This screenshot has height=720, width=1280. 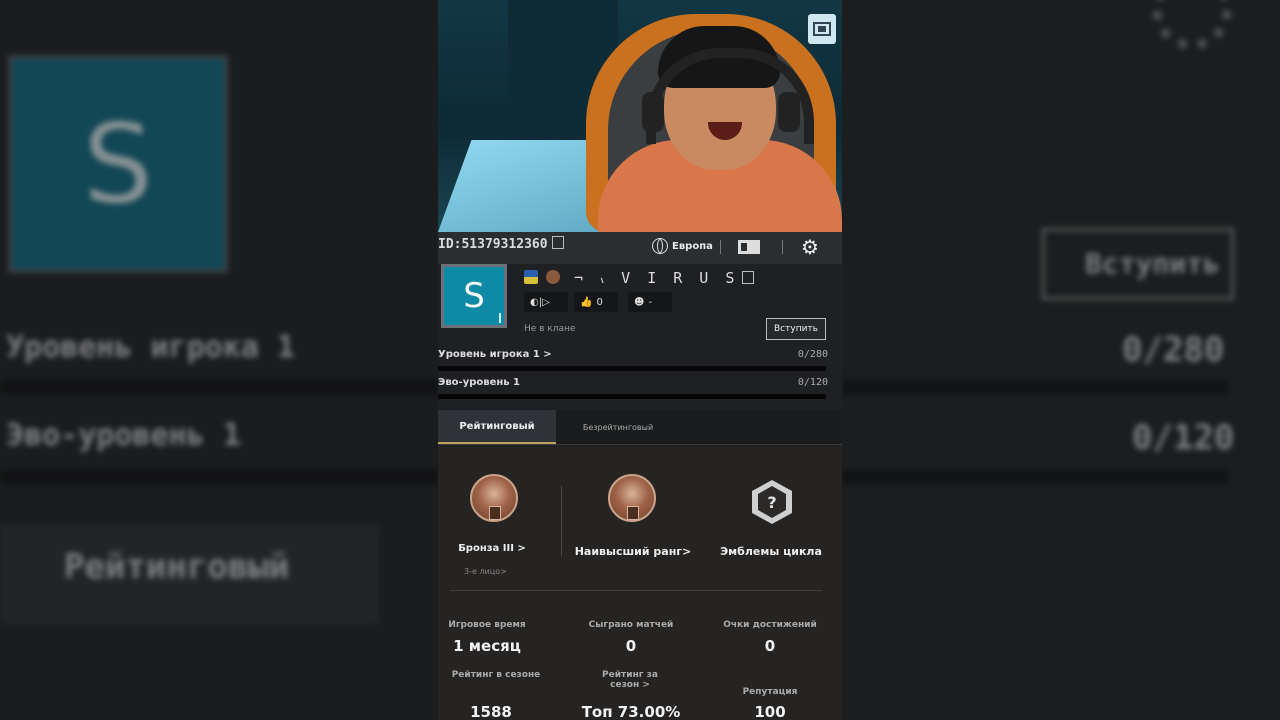 I want to click on webcam-overlay, so click(x=640, y=116).